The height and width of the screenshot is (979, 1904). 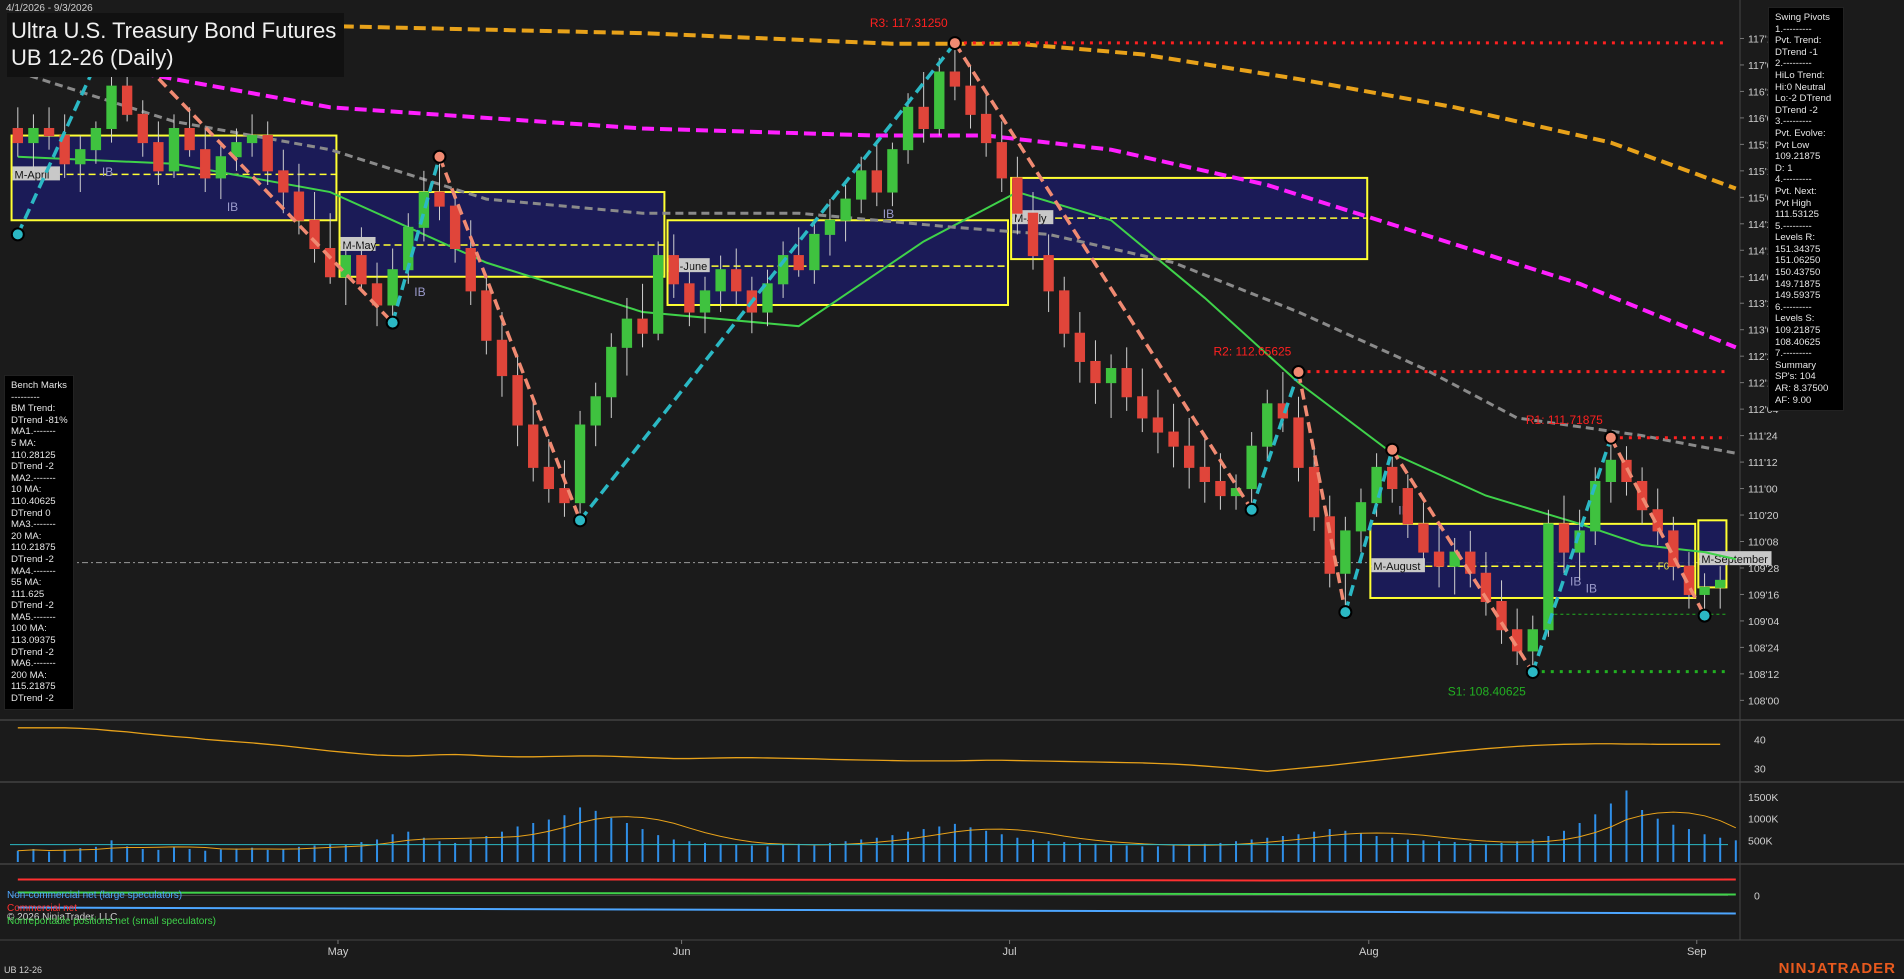 What do you see at coordinates (1763, 569) in the screenshot?
I see `price-tick-label: 109'28` at bounding box center [1763, 569].